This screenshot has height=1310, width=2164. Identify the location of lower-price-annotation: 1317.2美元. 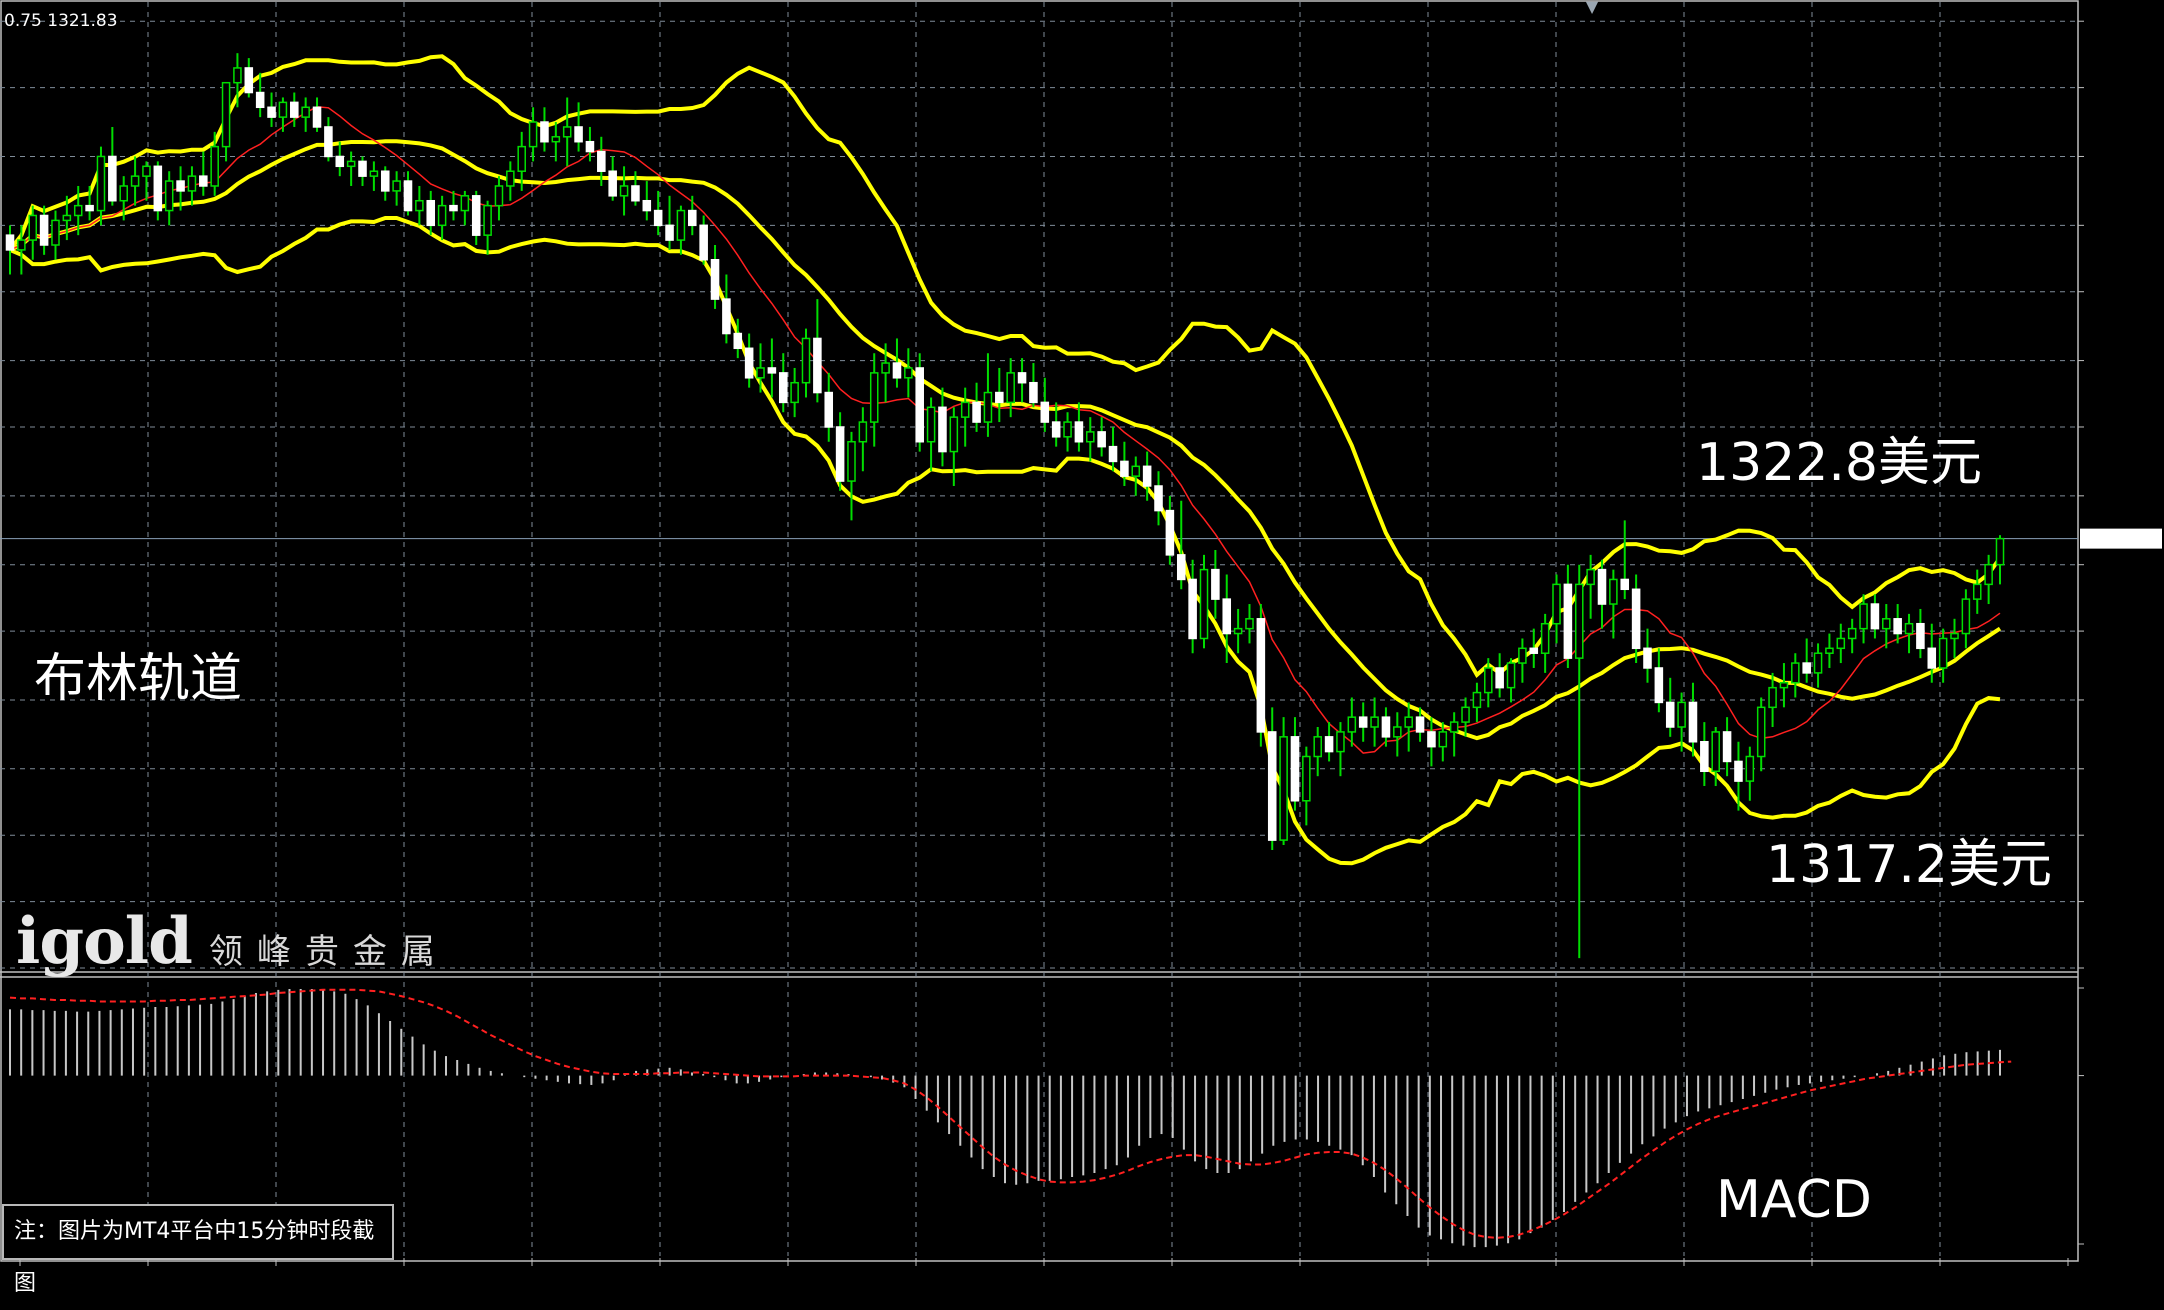
(1909, 865).